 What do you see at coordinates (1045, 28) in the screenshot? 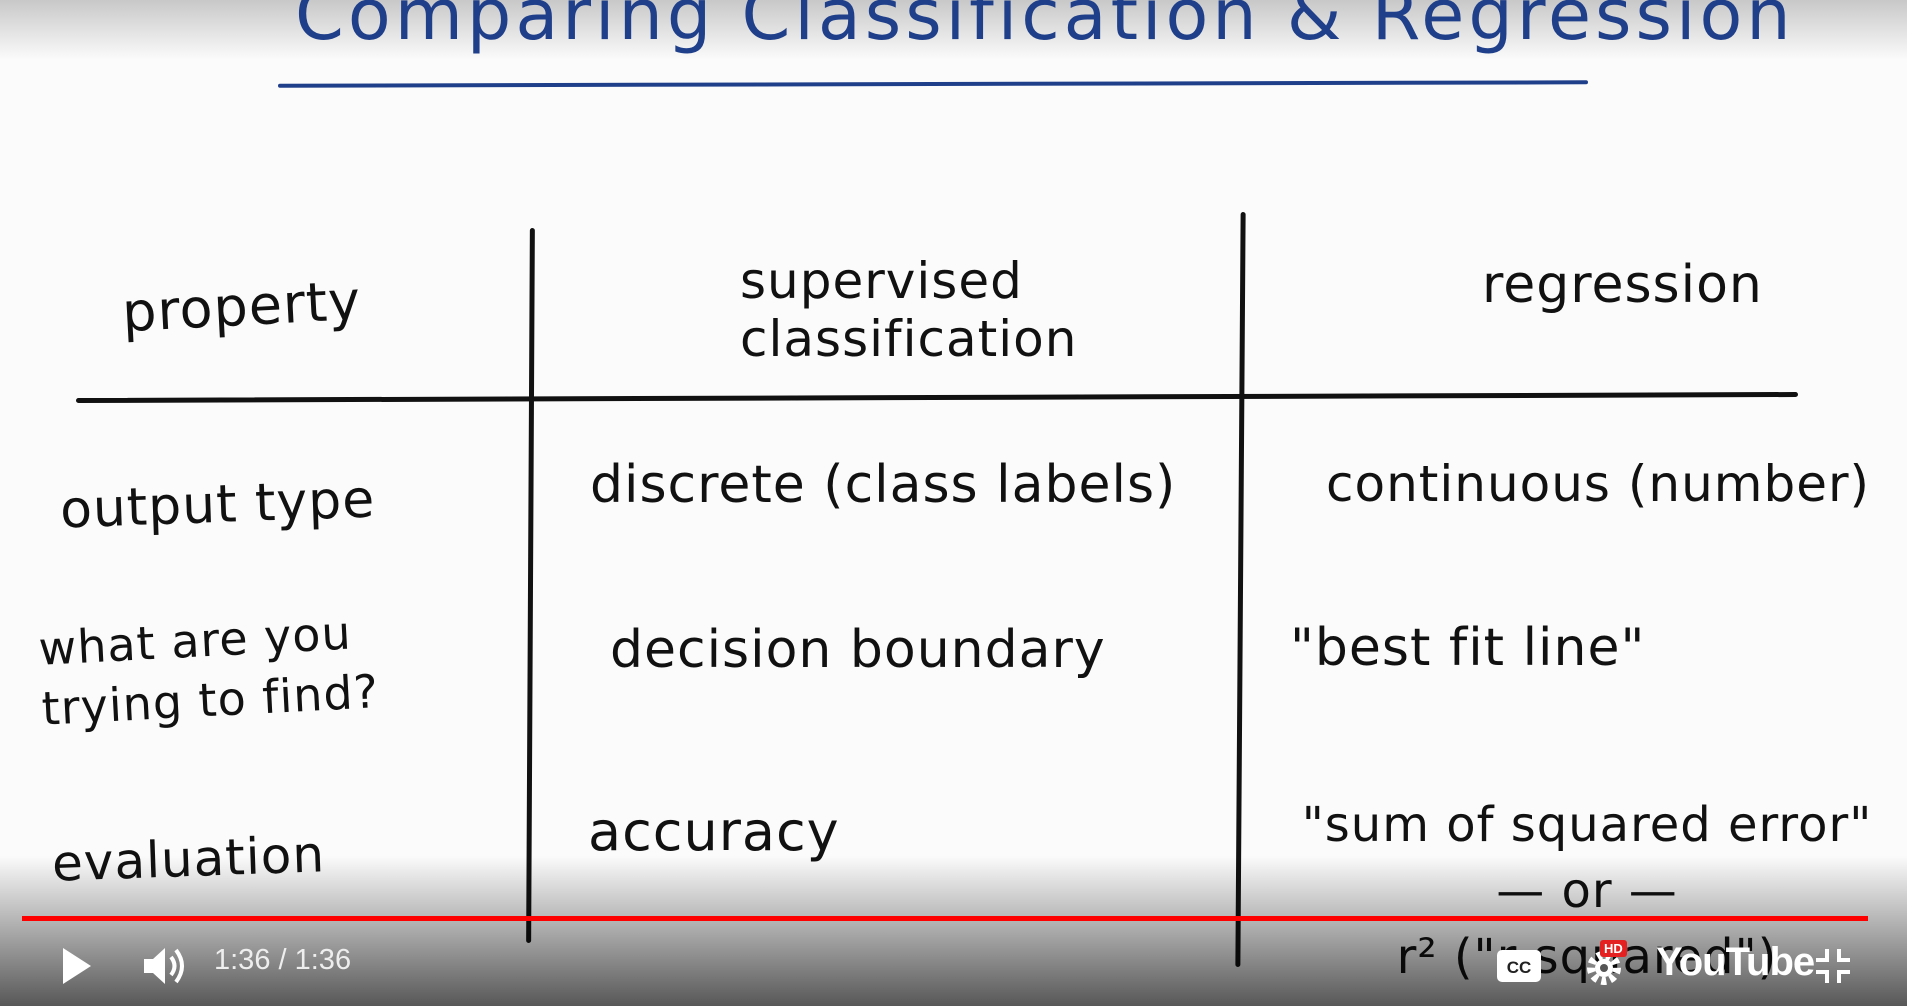
I see `video-title-handwritten: Comparing Classification & Regression` at bounding box center [1045, 28].